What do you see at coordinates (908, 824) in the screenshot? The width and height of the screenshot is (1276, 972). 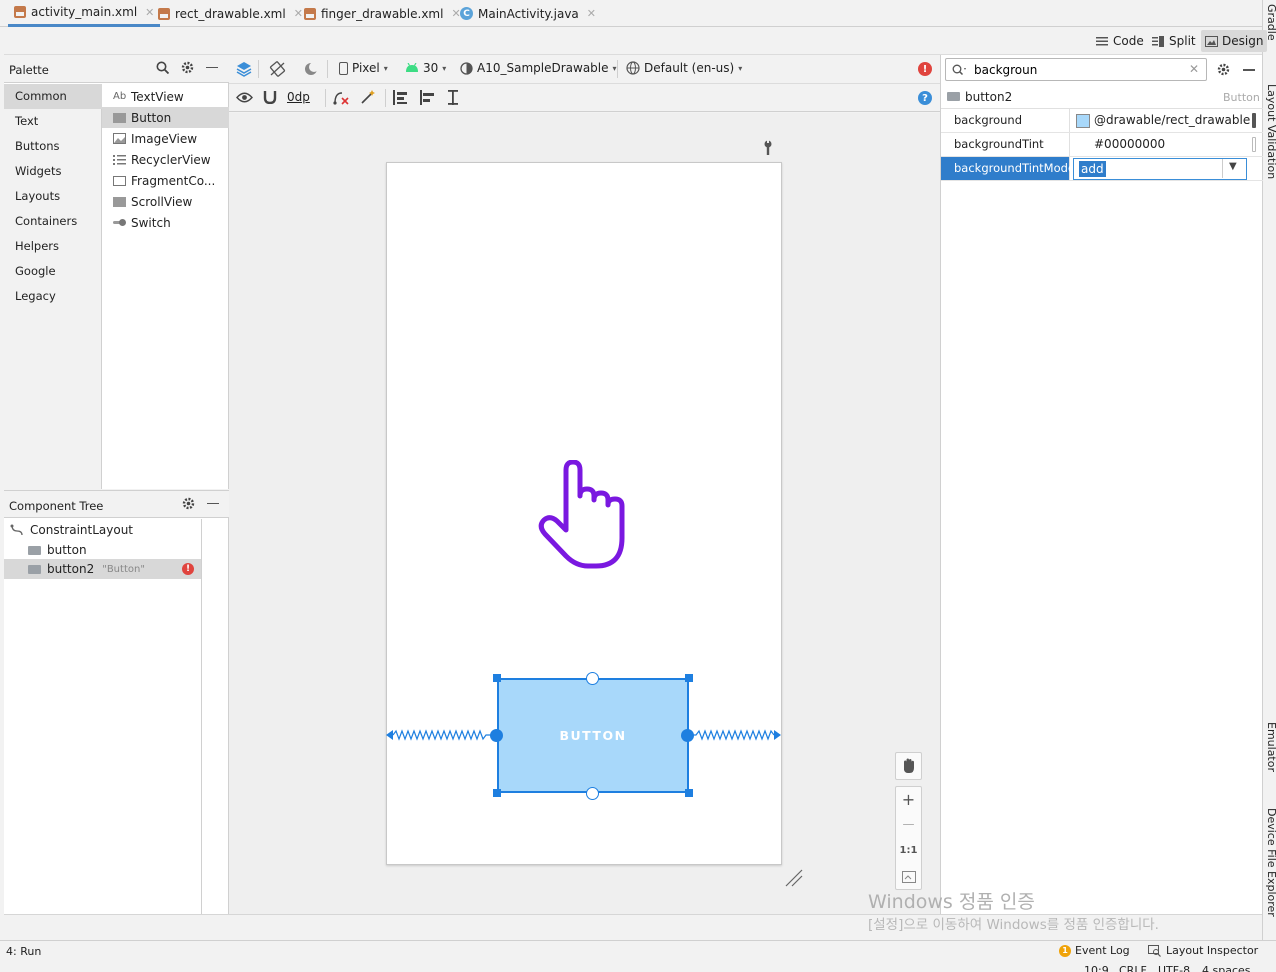 I see `zoom-out-button: —` at bounding box center [908, 824].